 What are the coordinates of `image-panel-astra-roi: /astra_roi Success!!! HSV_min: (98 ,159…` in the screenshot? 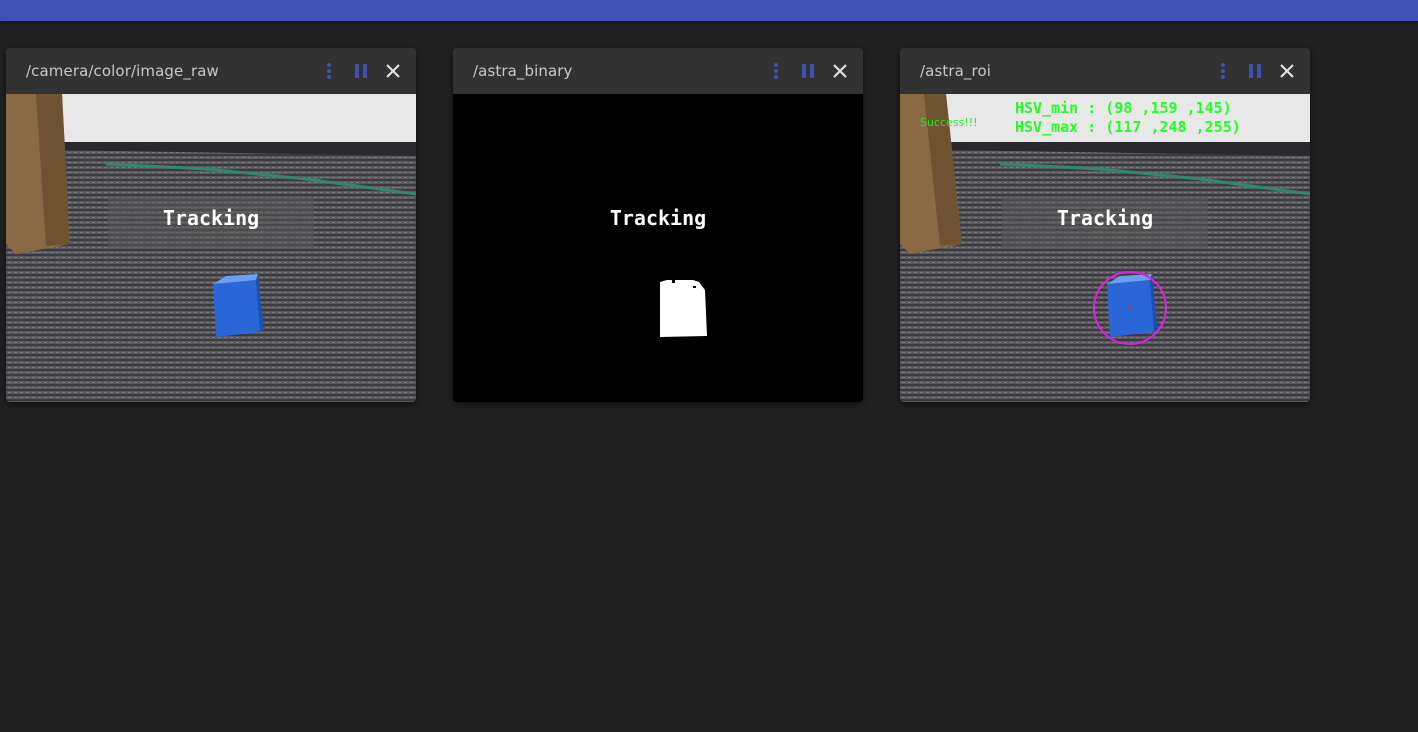 It's located at (1105, 225).